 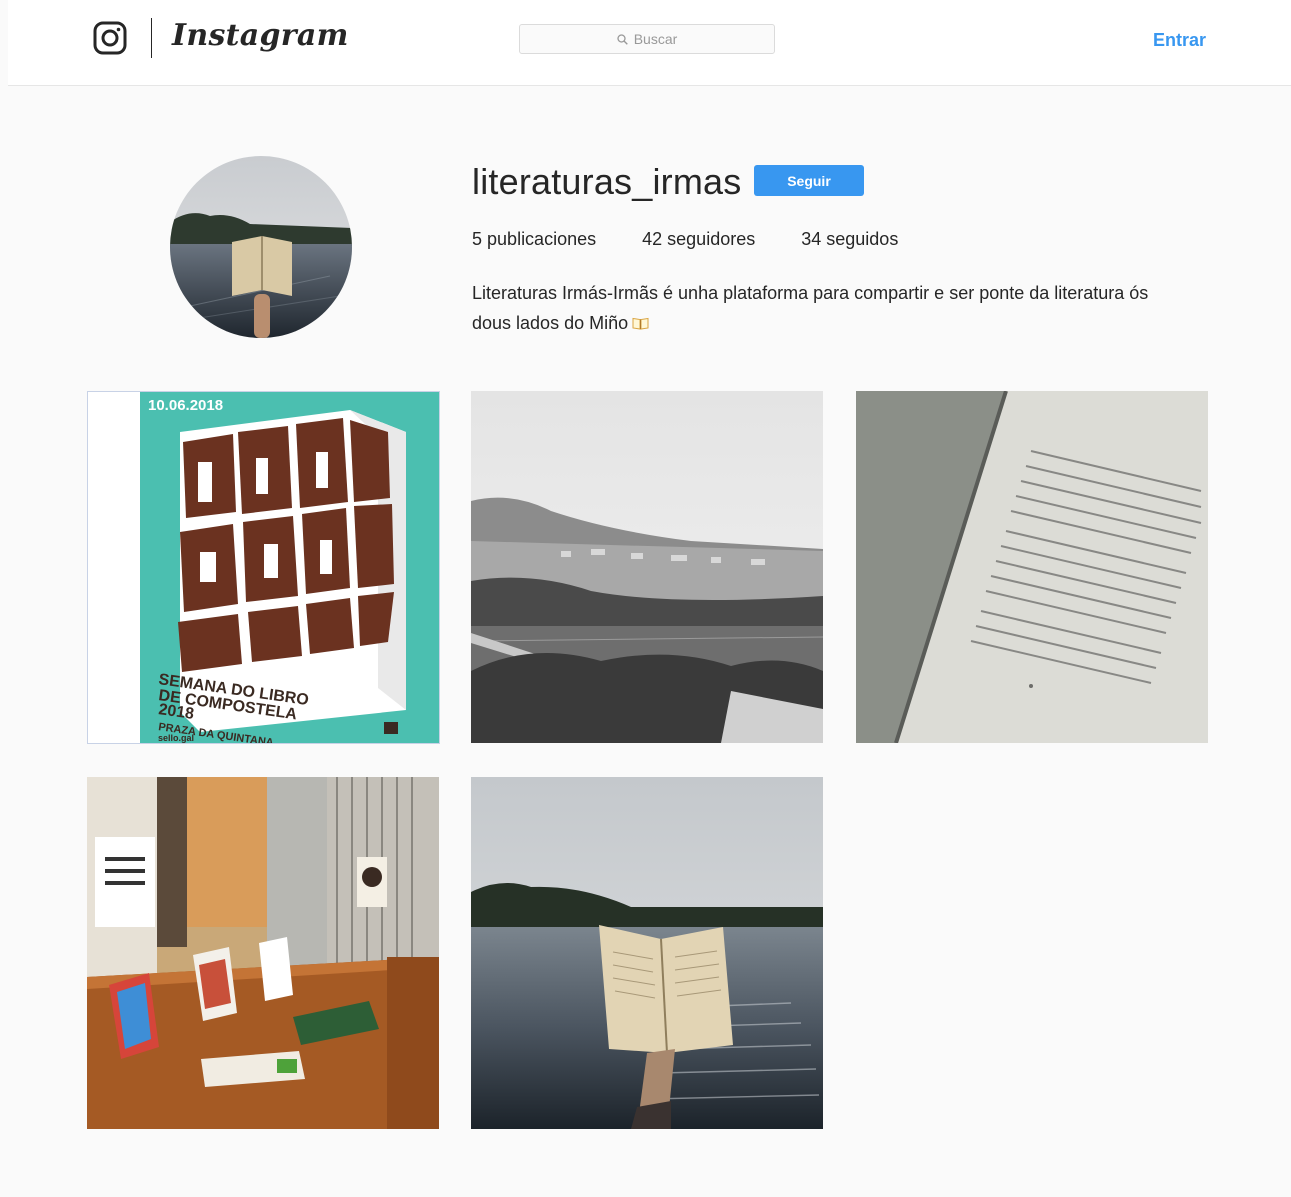 I want to click on stat-posts-label: publicaciones, so click(x=542, y=239).